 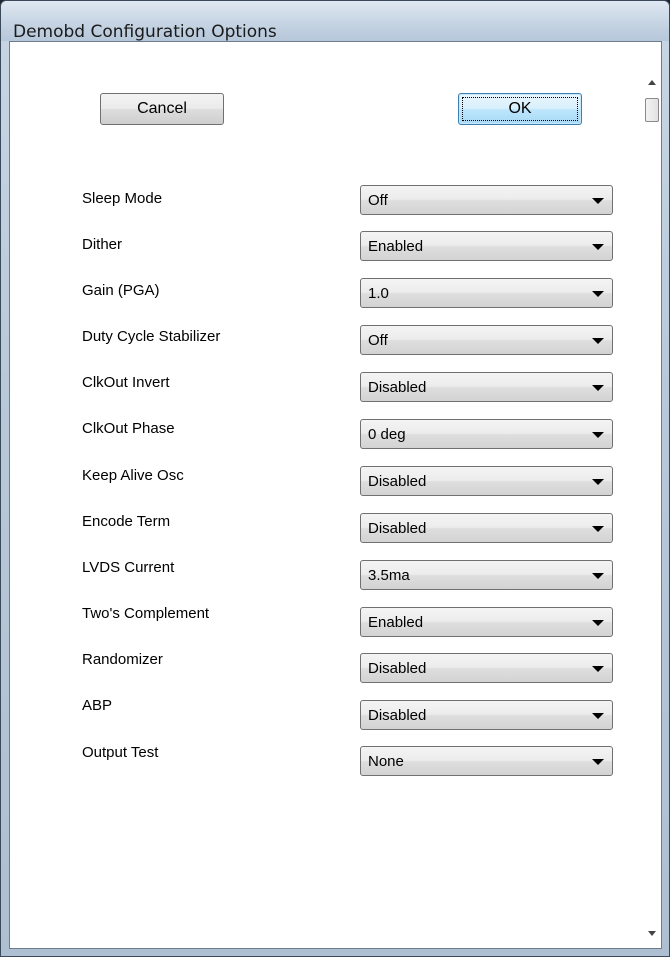 What do you see at coordinates (128, 428) in the screenshot?
I see `option-label-clkout-phase: ClkOut Phase` at bounding box center [128, 428].